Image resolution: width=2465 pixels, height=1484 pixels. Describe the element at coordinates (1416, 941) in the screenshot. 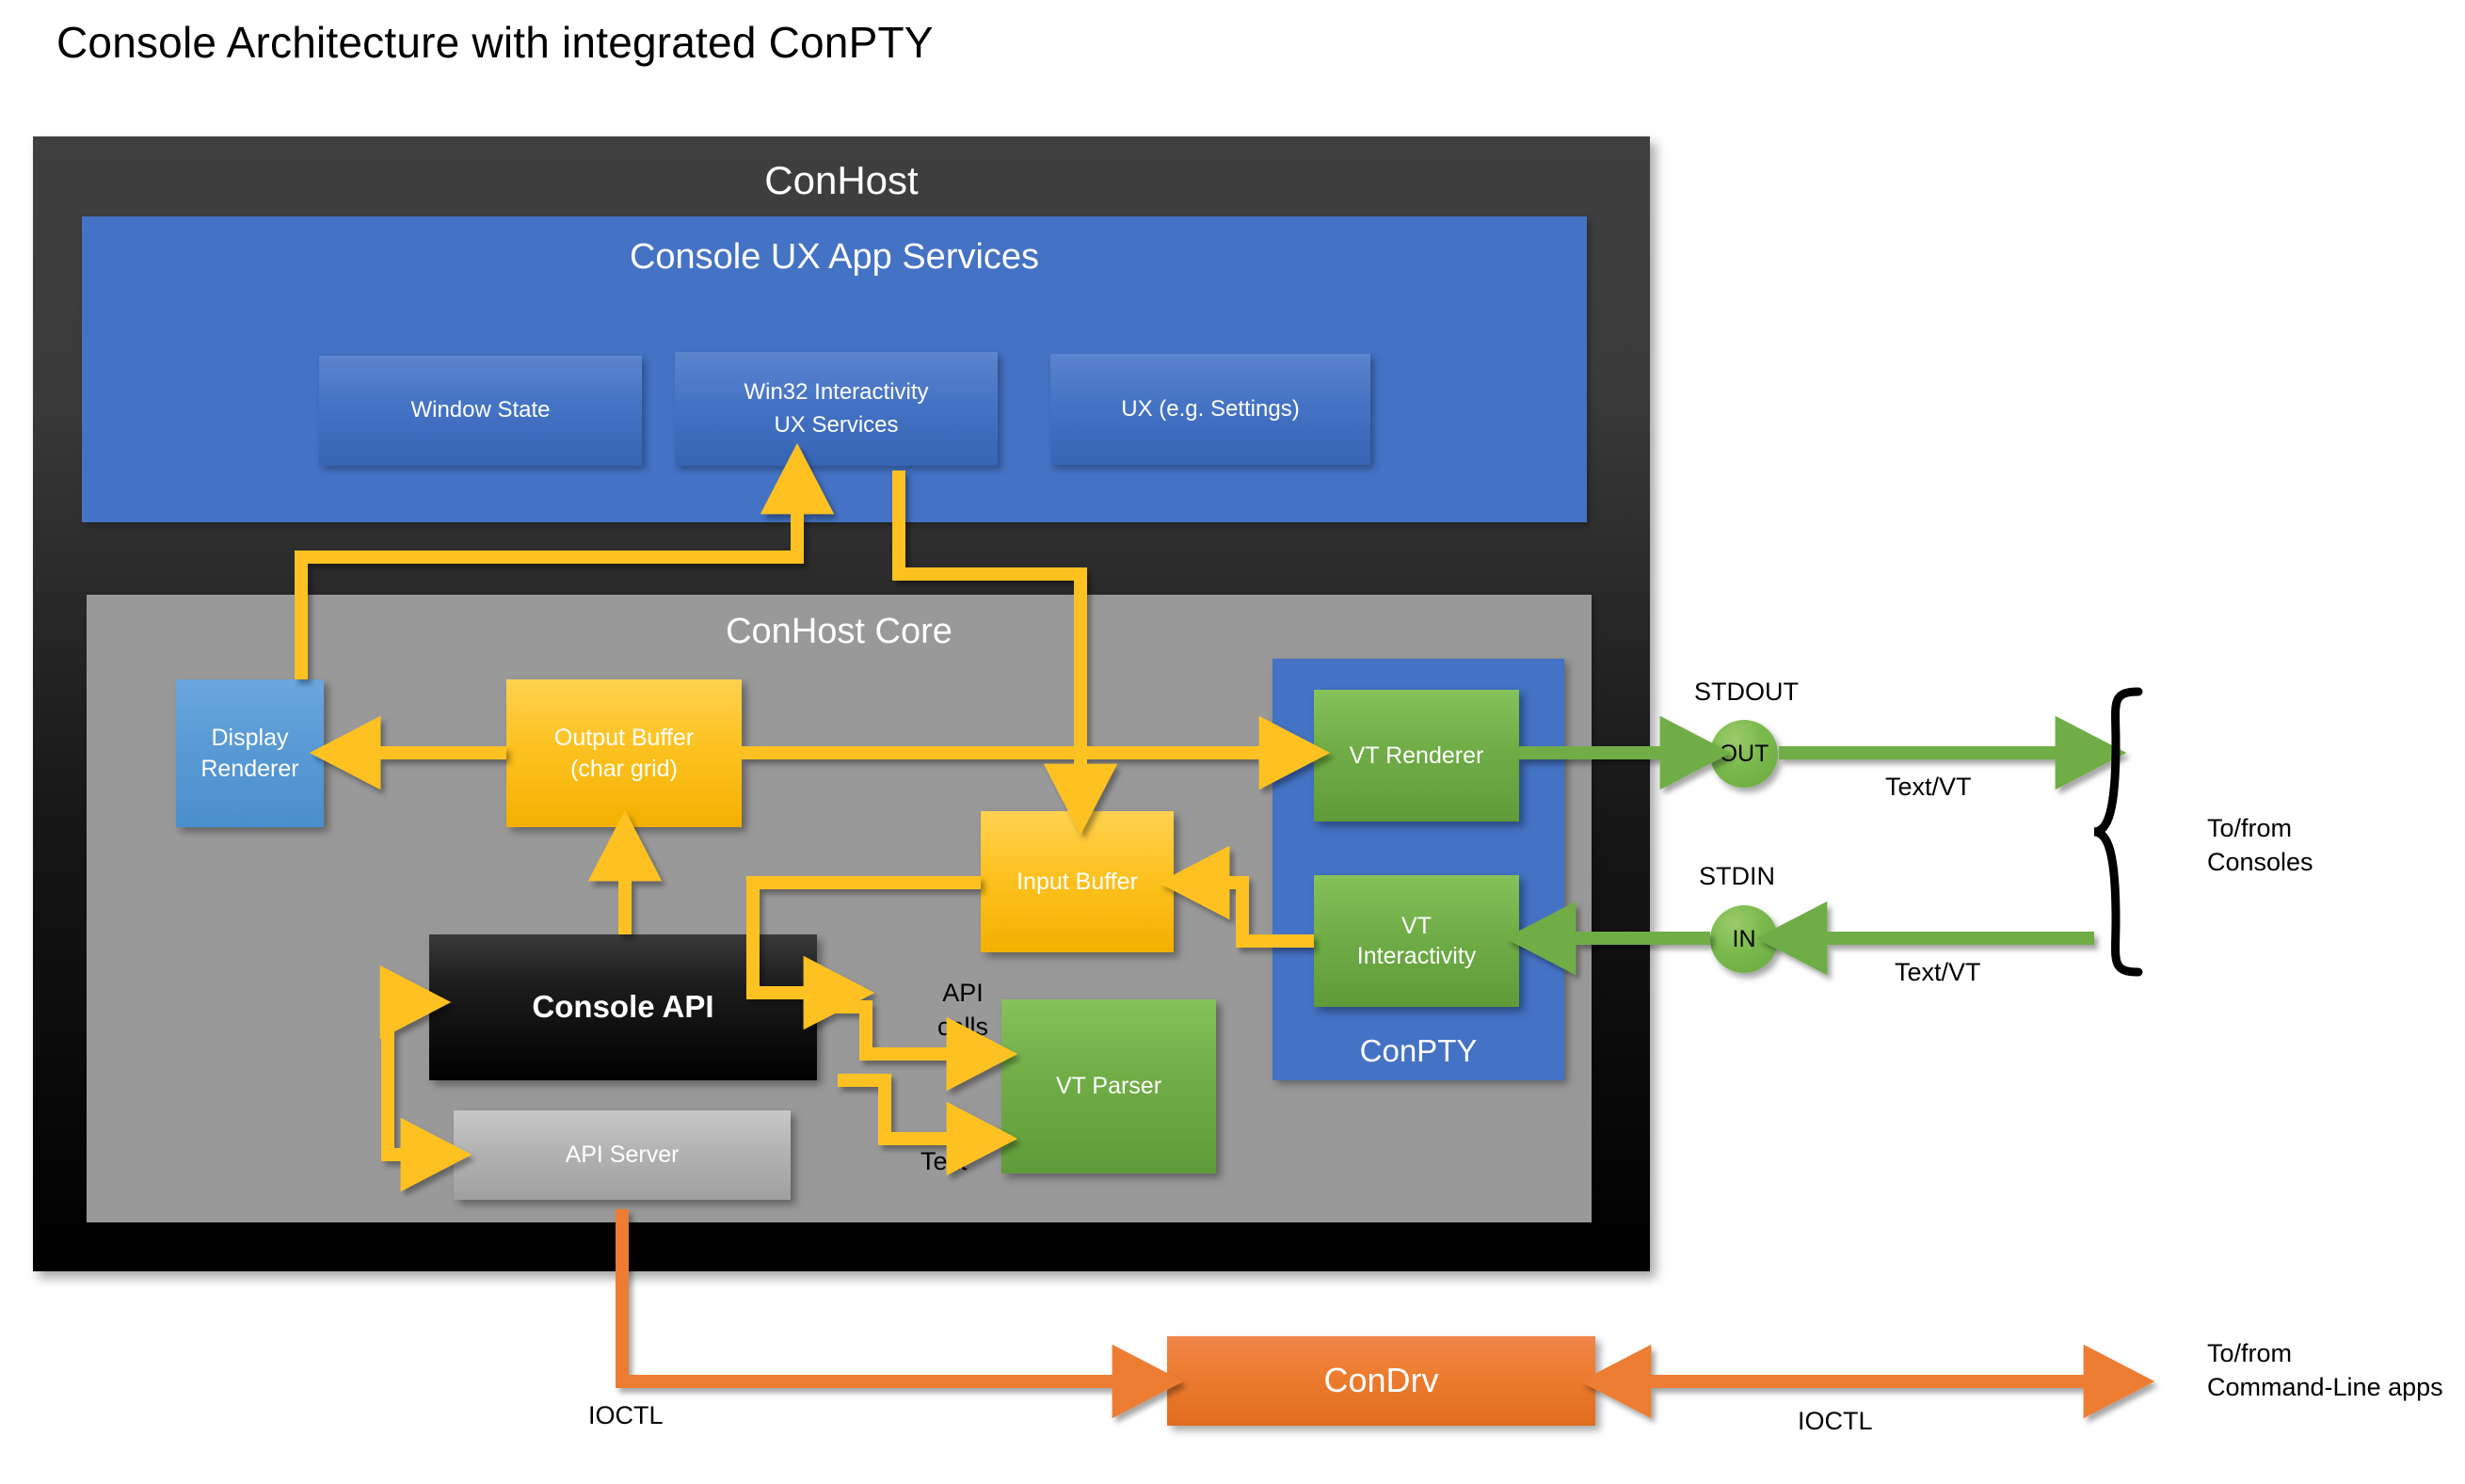

I see `node-vt-interactivity: VT Interactivity` at that location.